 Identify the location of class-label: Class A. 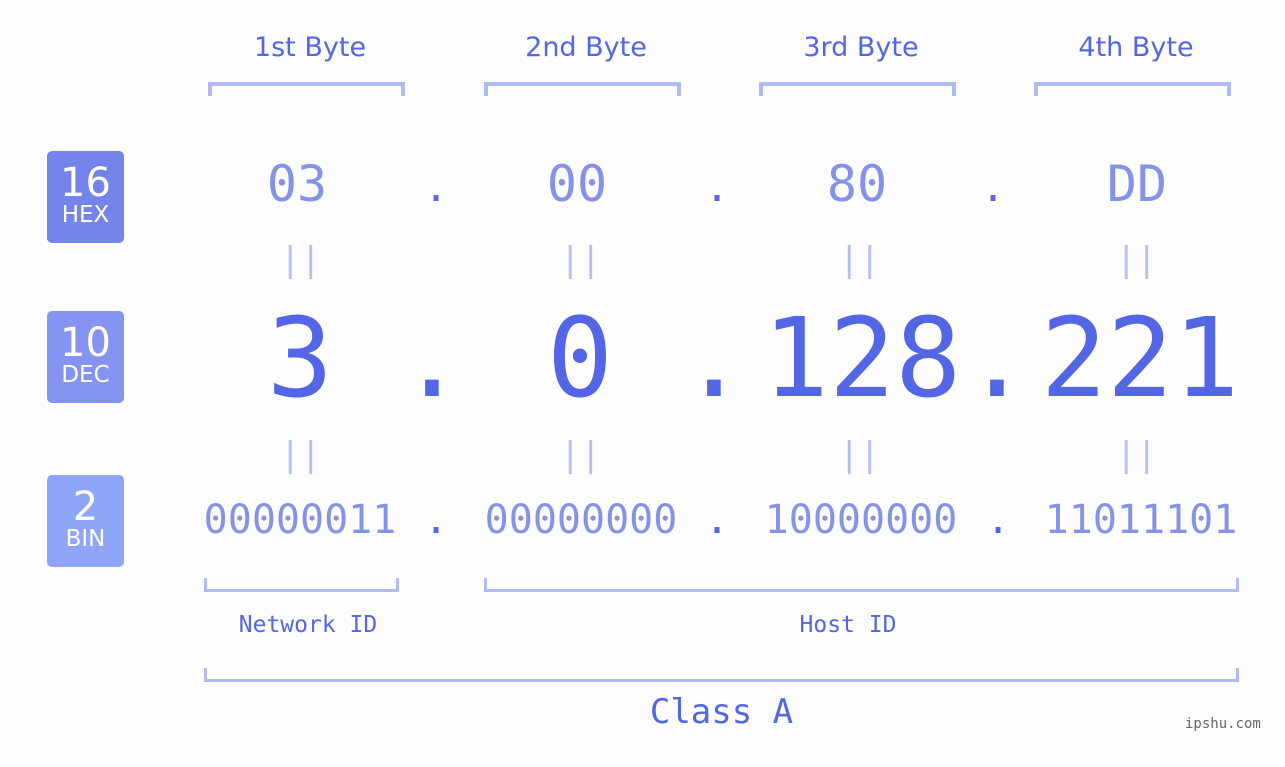
(721, 712).